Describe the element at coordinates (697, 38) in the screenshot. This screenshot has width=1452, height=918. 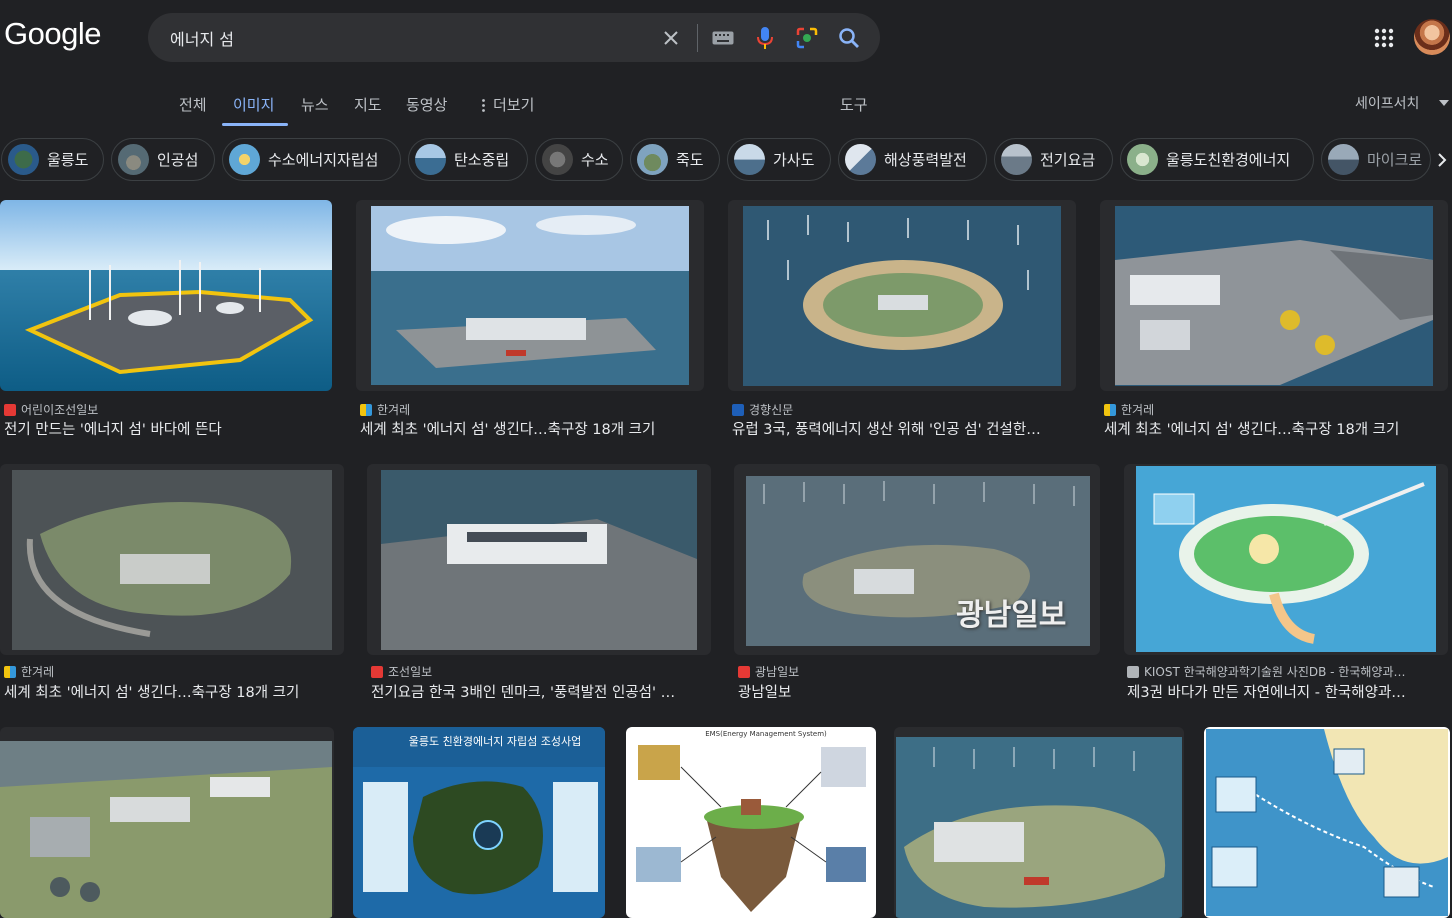
I see `search-divider` at that location.